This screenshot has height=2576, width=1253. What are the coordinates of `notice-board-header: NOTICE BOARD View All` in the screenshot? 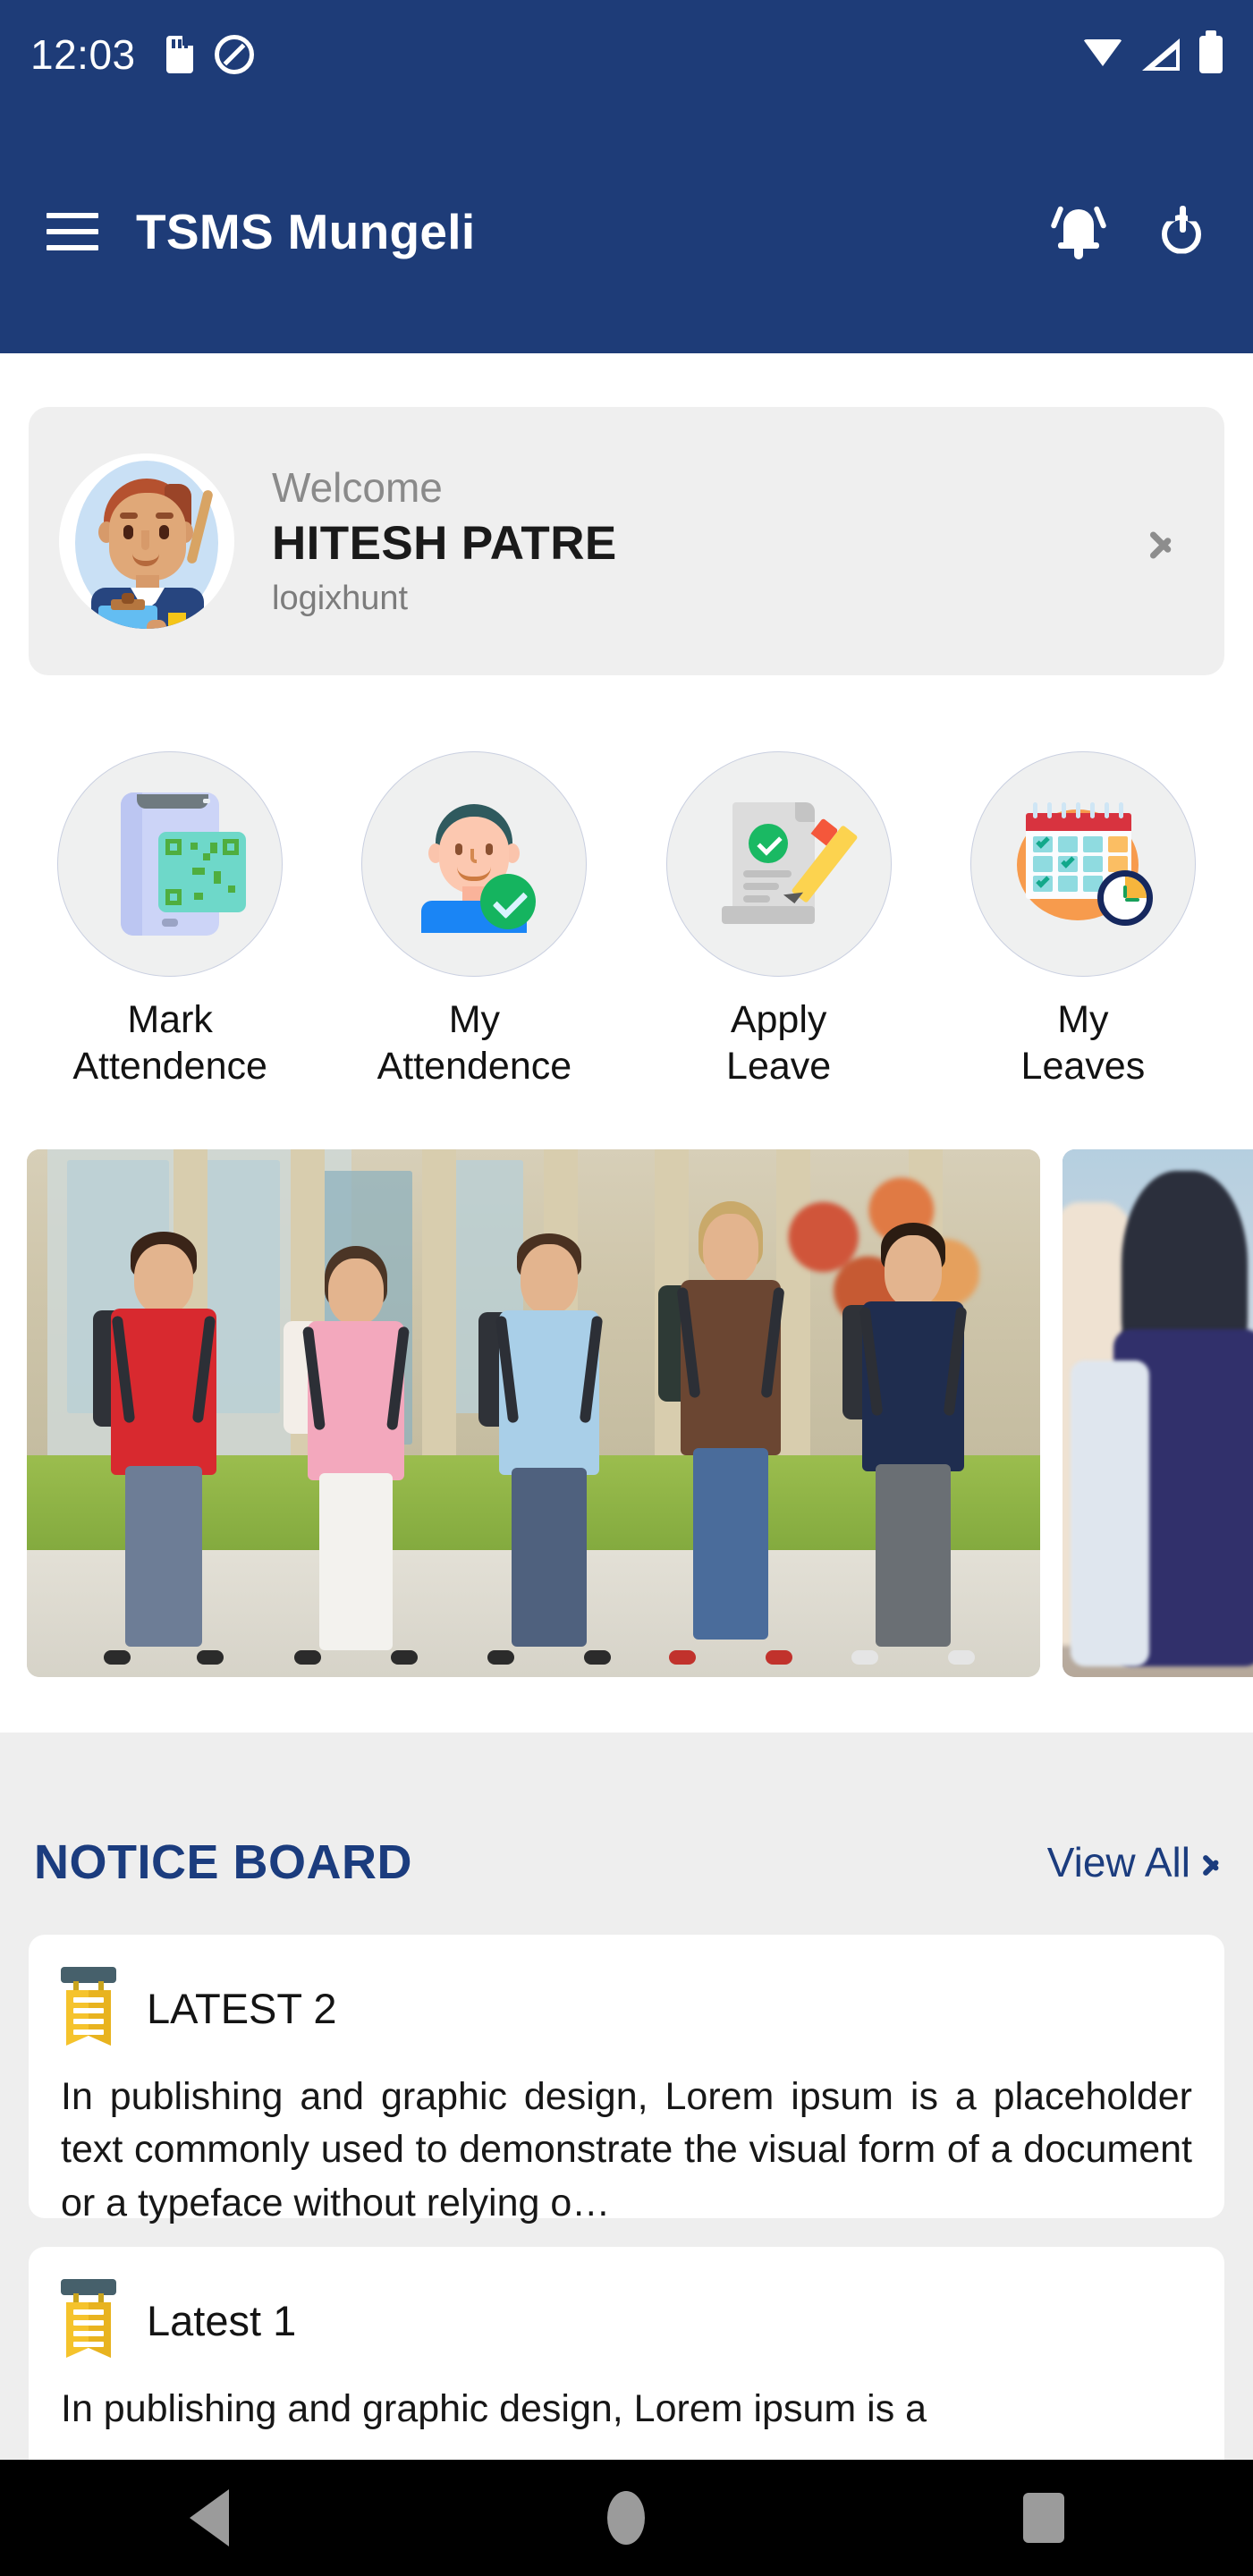 It's located at (626, 1862).